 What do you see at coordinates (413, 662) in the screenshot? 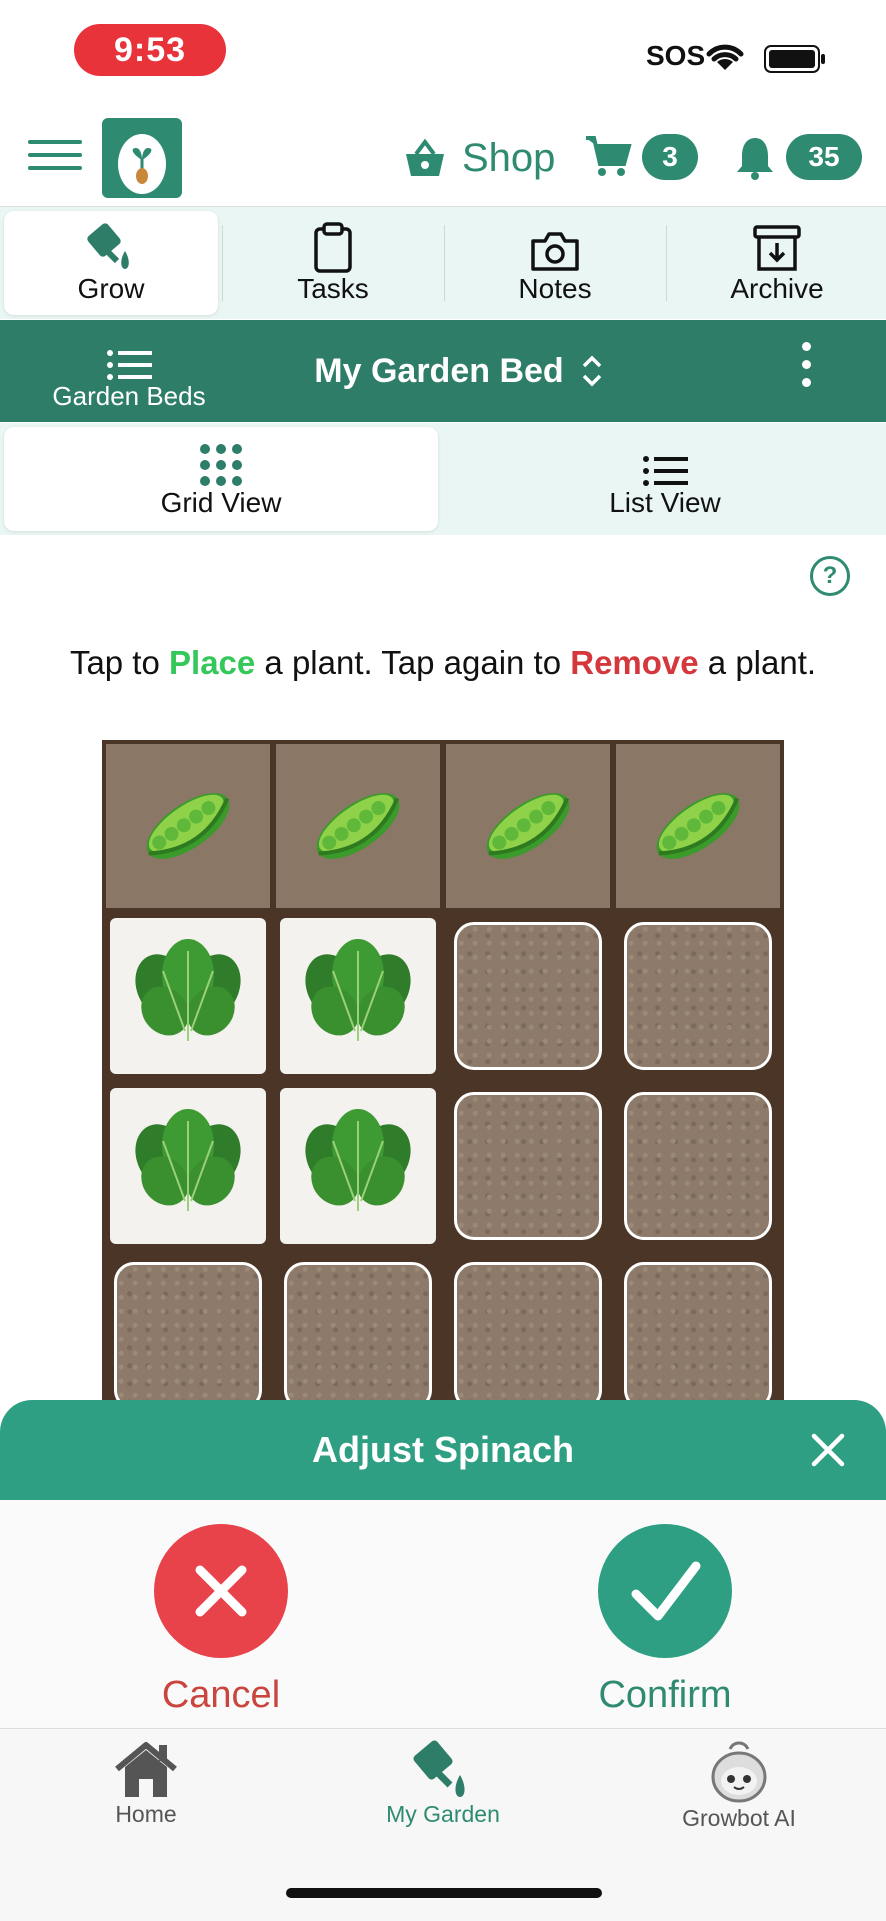
I see `instruction-part: a plant. Tap again to` at bounding box center [413, 662].